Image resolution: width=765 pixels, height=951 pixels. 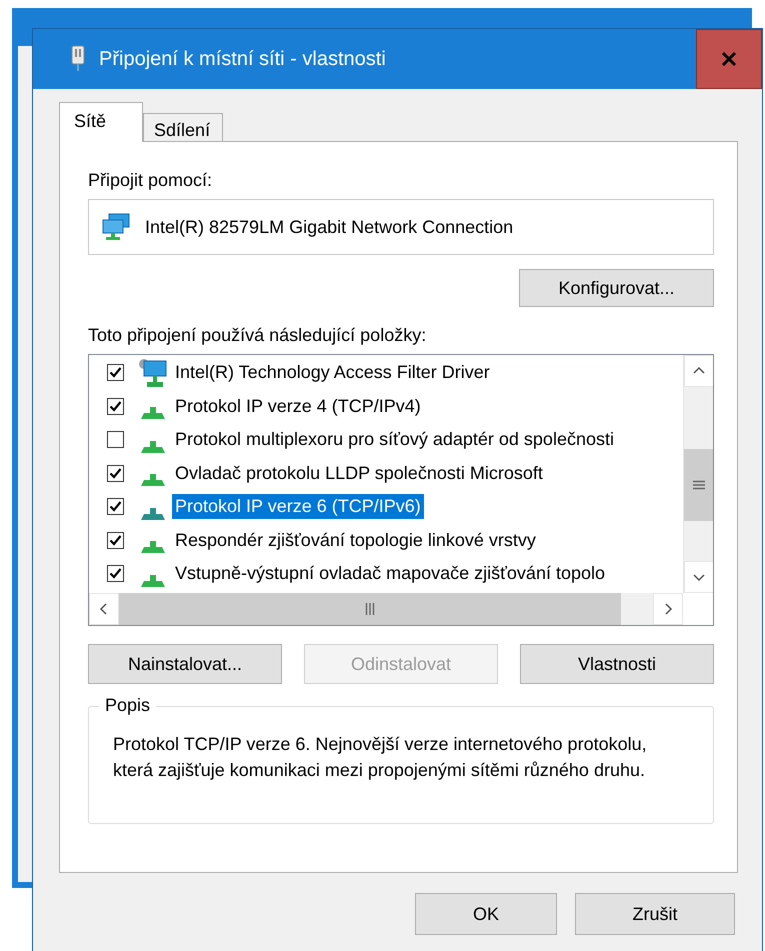 I want to click on close-icon, so click(x=729, y=59).